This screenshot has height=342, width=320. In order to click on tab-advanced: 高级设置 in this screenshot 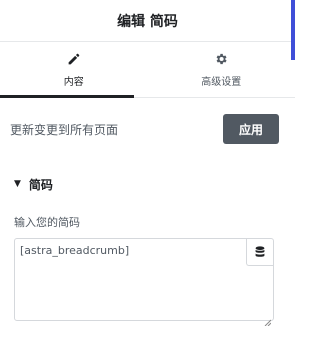, I will do `click(222, 69)`.